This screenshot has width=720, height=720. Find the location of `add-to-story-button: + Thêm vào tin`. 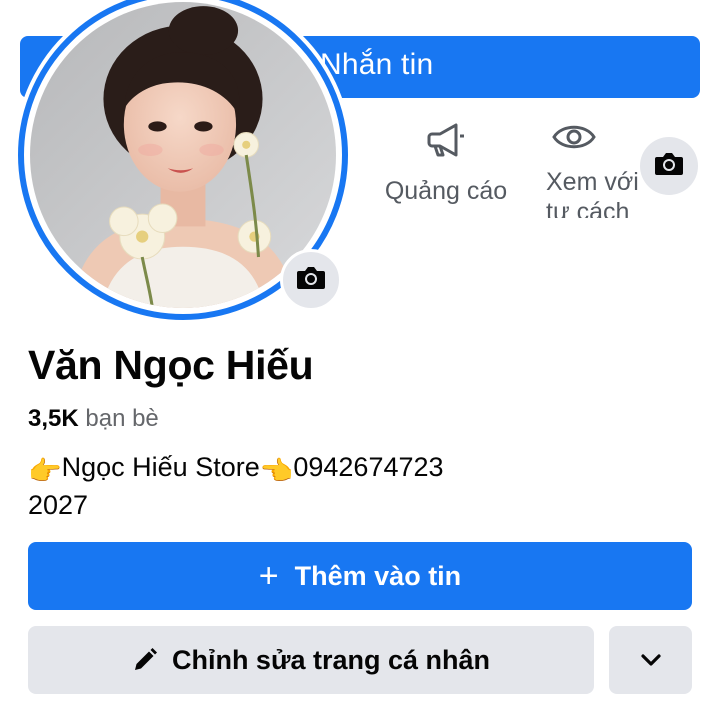

add-to-story-button: + Thêm vào tin is located at coordinates (360, 576).